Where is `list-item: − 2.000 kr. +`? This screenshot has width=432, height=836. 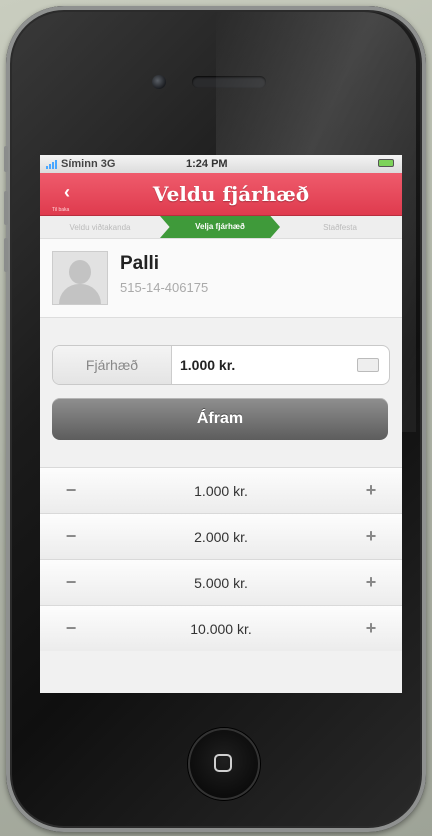
list-item: − 2.000 kr. + is located at coordinates (221, 536).